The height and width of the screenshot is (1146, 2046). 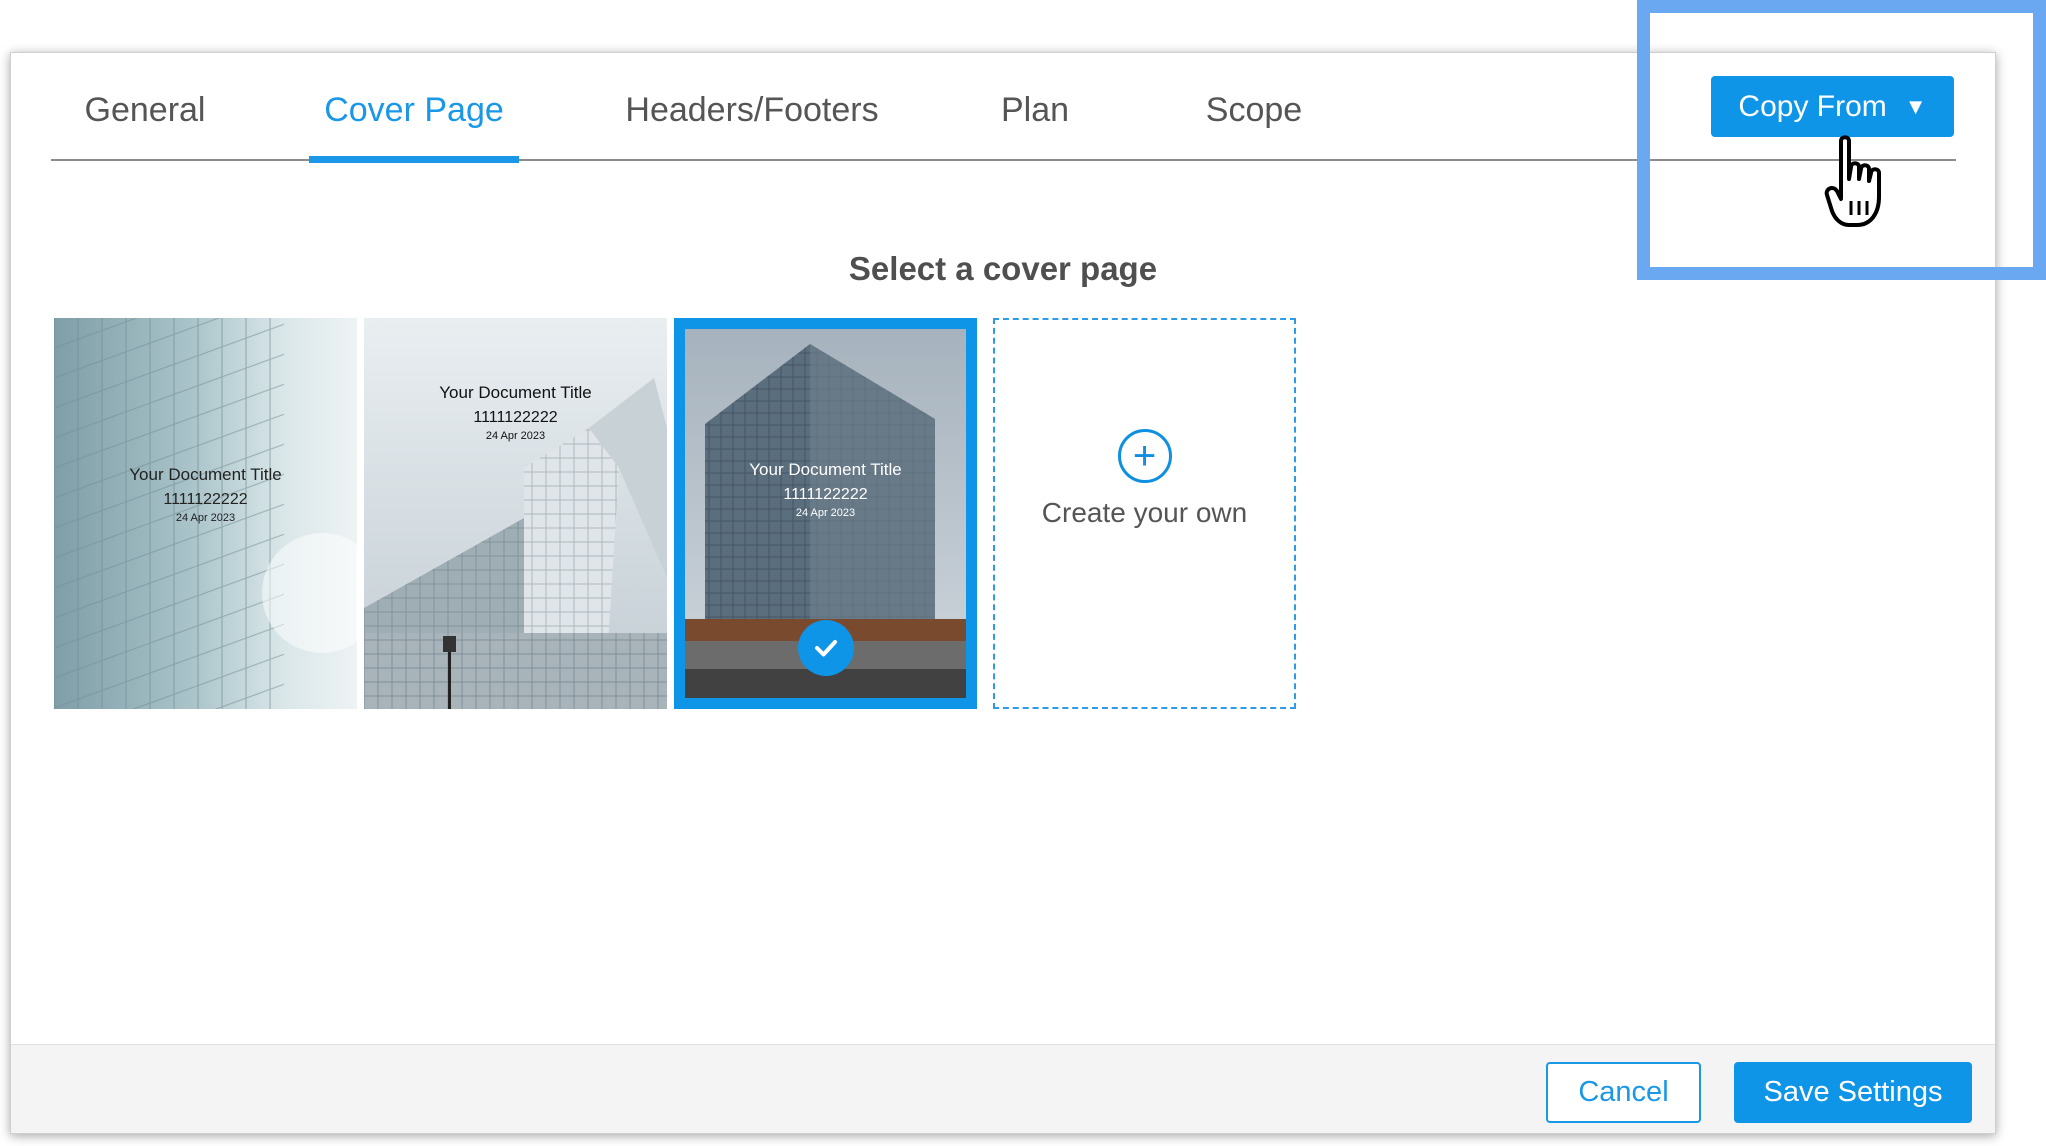 I want to click on tab-cover-page: Cover Page, so click(x=414, y=127).